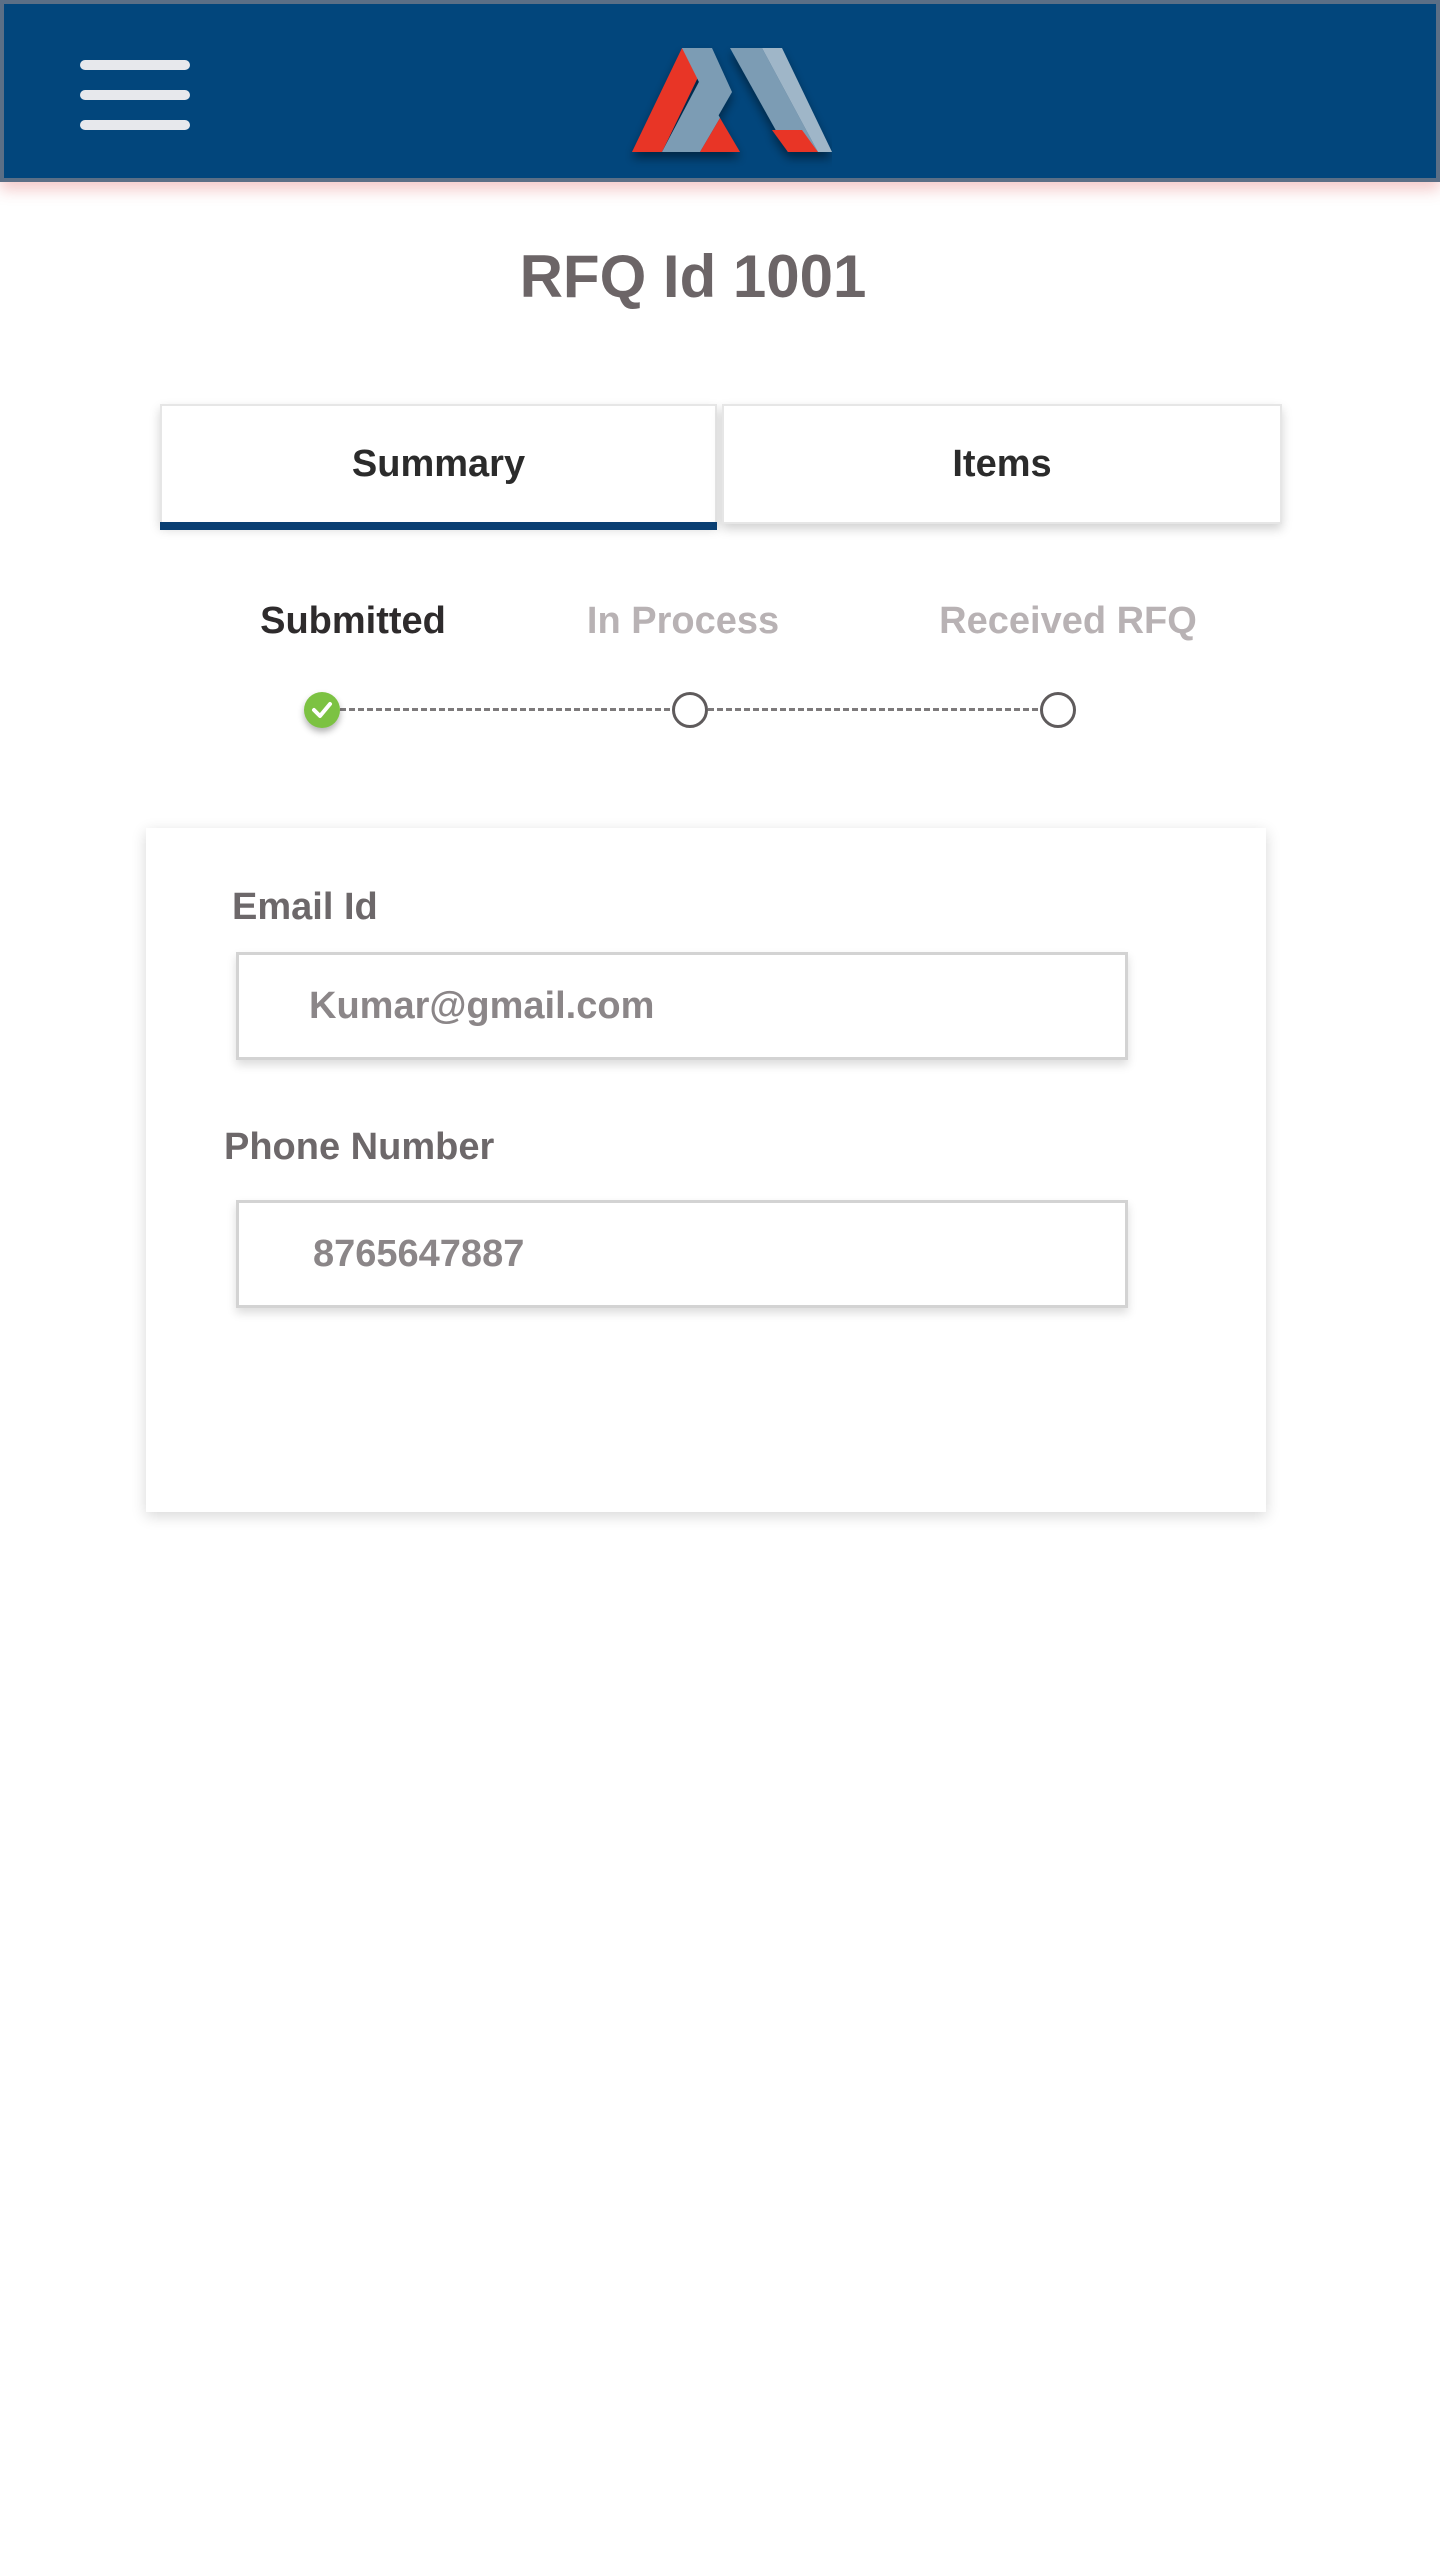  I want to click on status-stepper: Submitted In Process Received RFQ, so click(720, 670).